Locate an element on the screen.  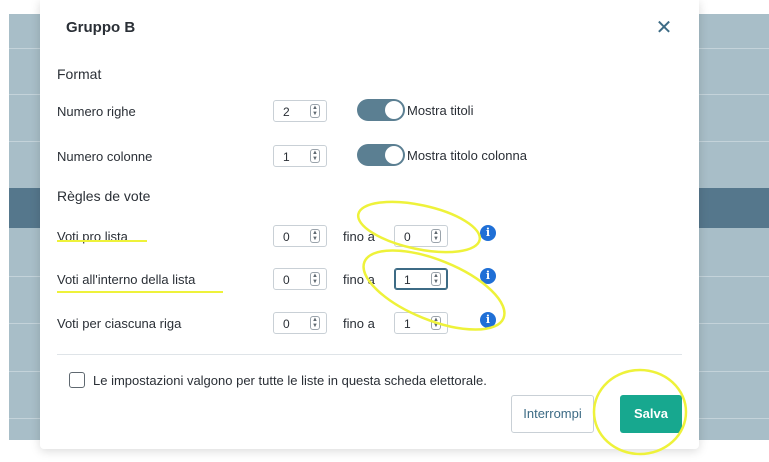
votes-per-row-max-value: 1 is located at coordinates (407, 324).